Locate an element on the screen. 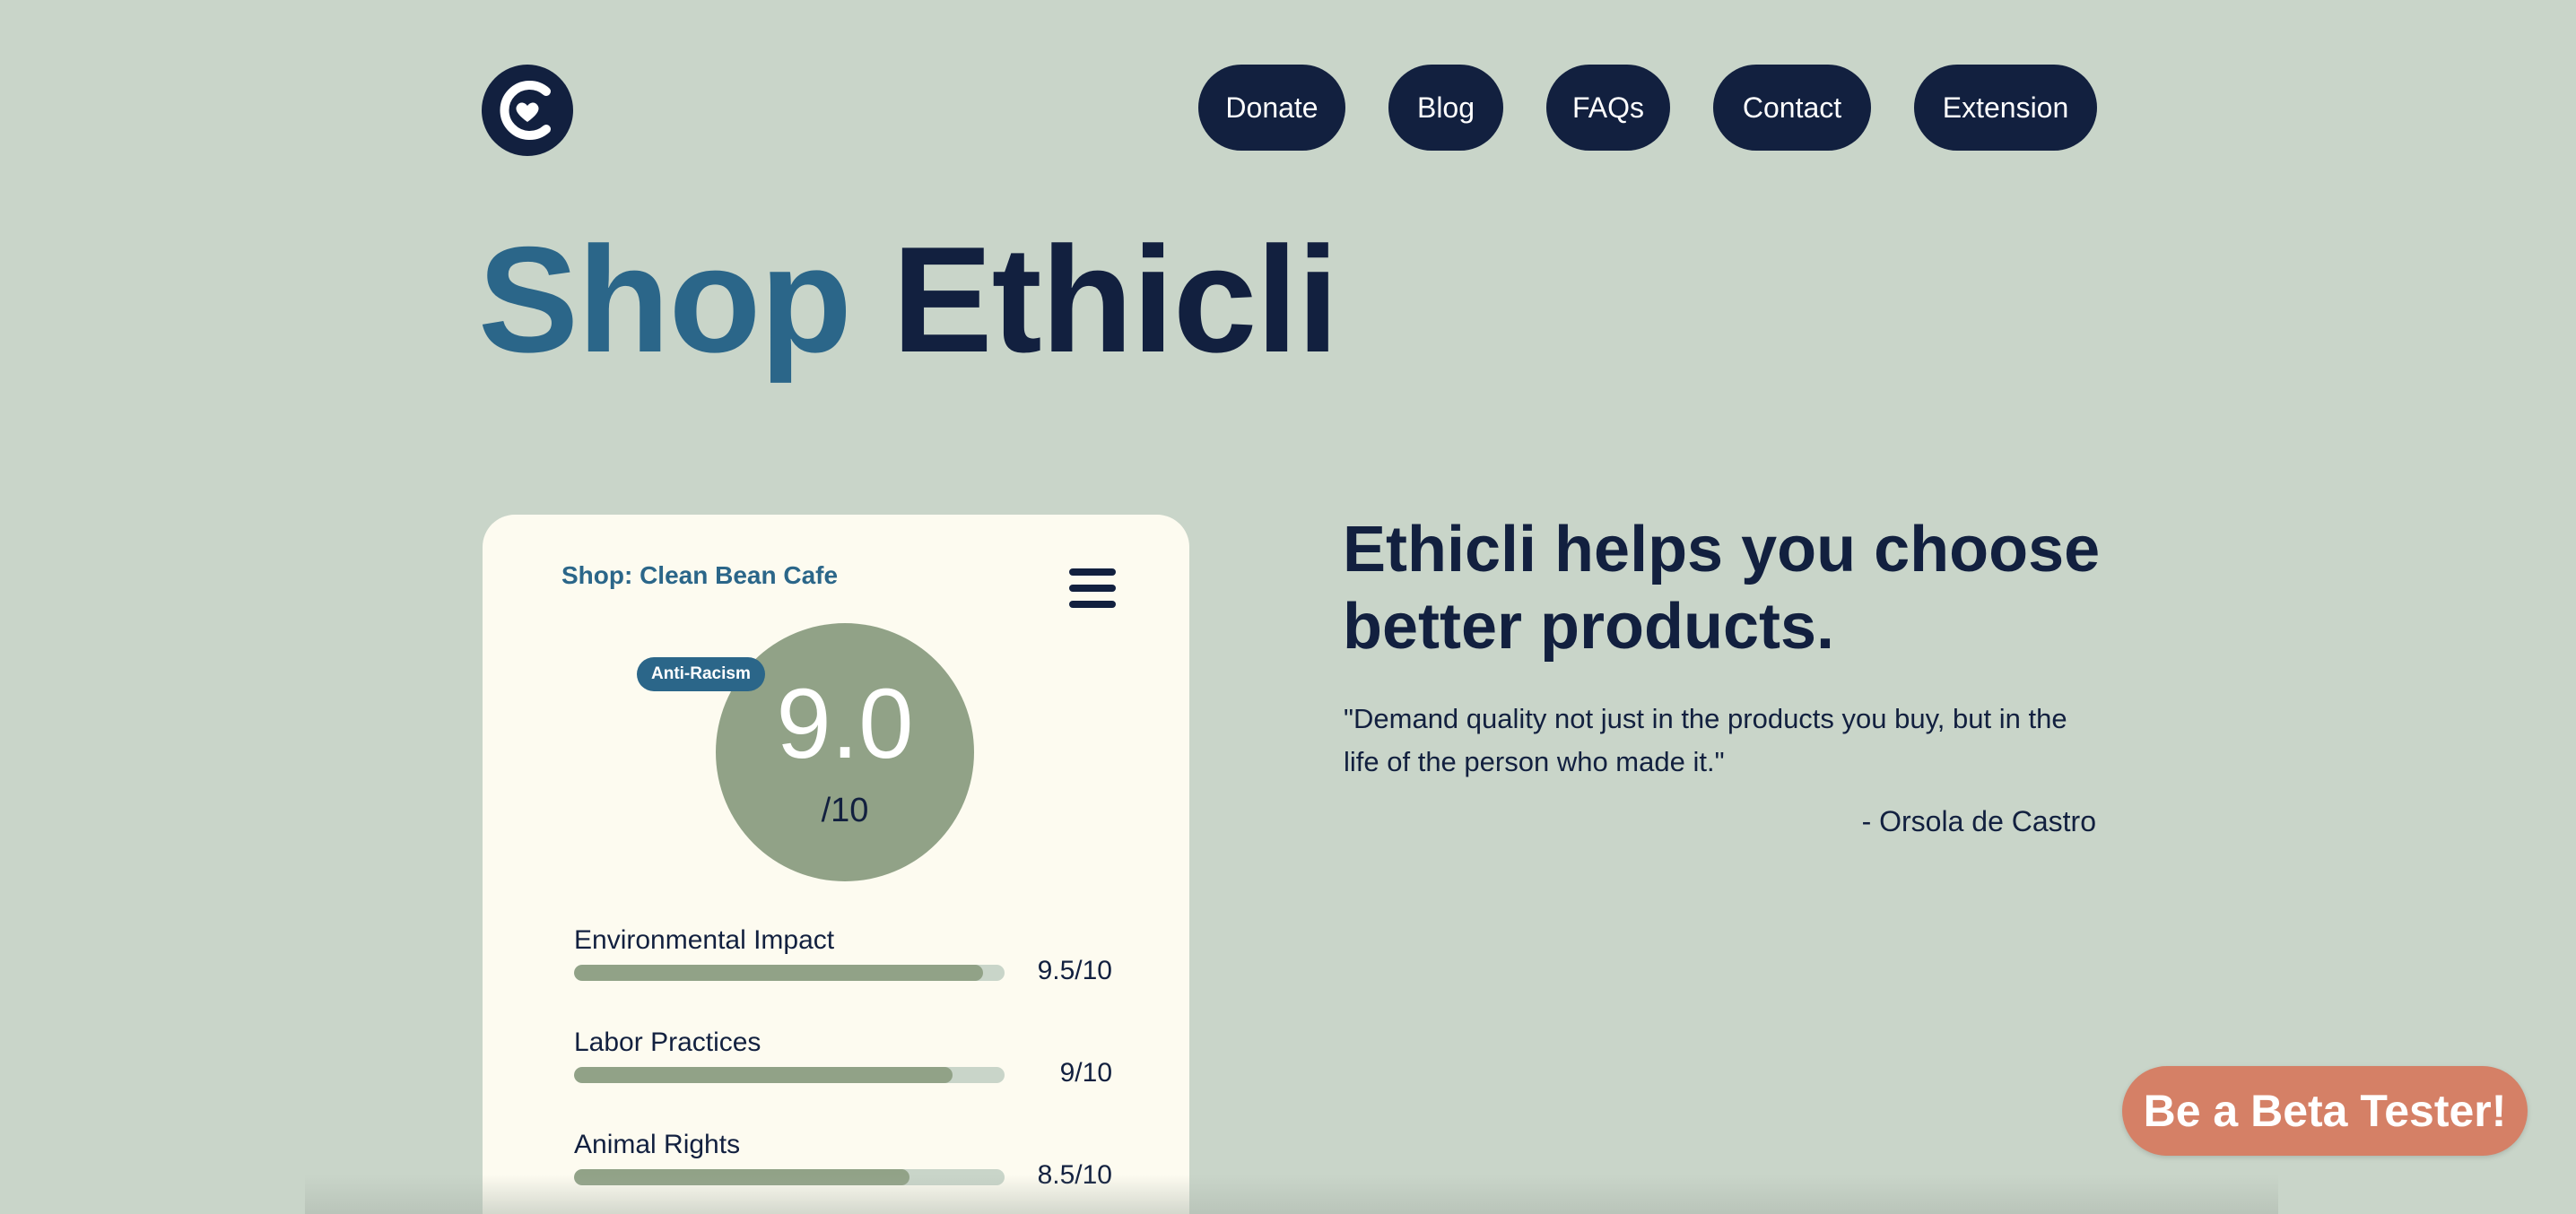 This screenshot has height=1214, width=2576. quote-author: - Orsola de Castro is located at coordinates (1978, 821).